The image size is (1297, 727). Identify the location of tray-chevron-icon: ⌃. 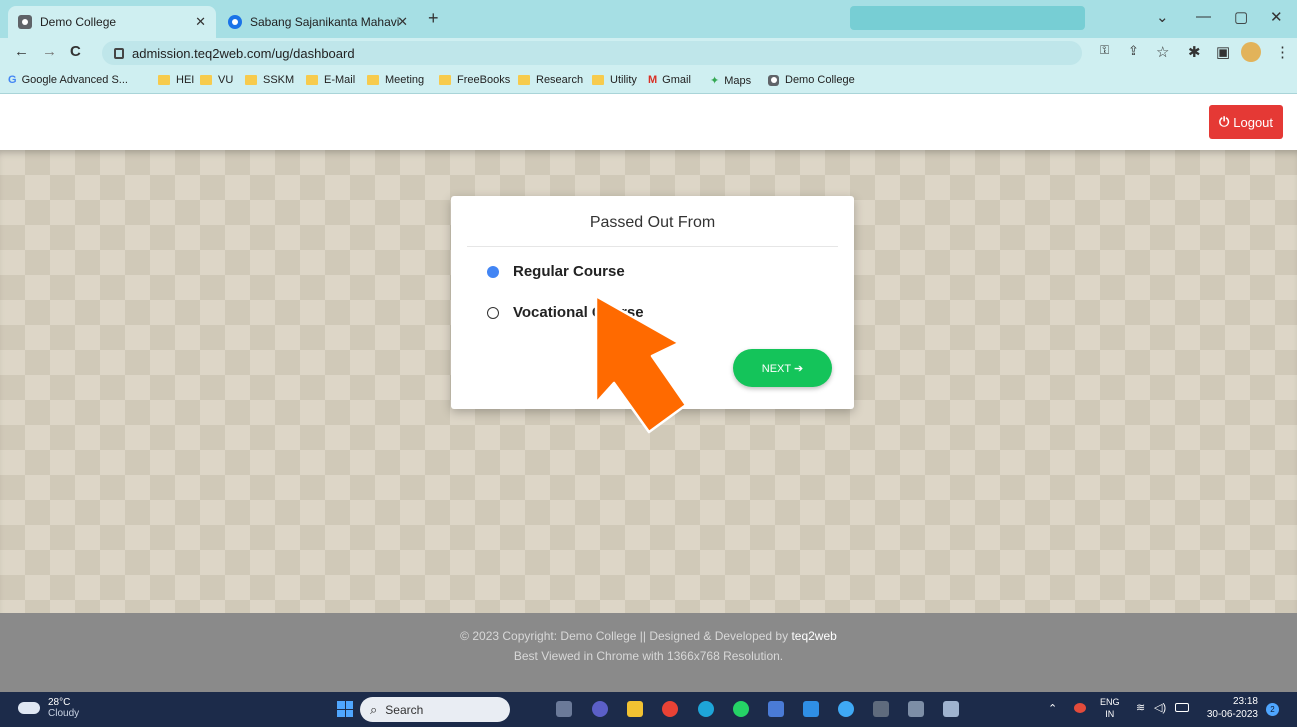
(1052, 708).